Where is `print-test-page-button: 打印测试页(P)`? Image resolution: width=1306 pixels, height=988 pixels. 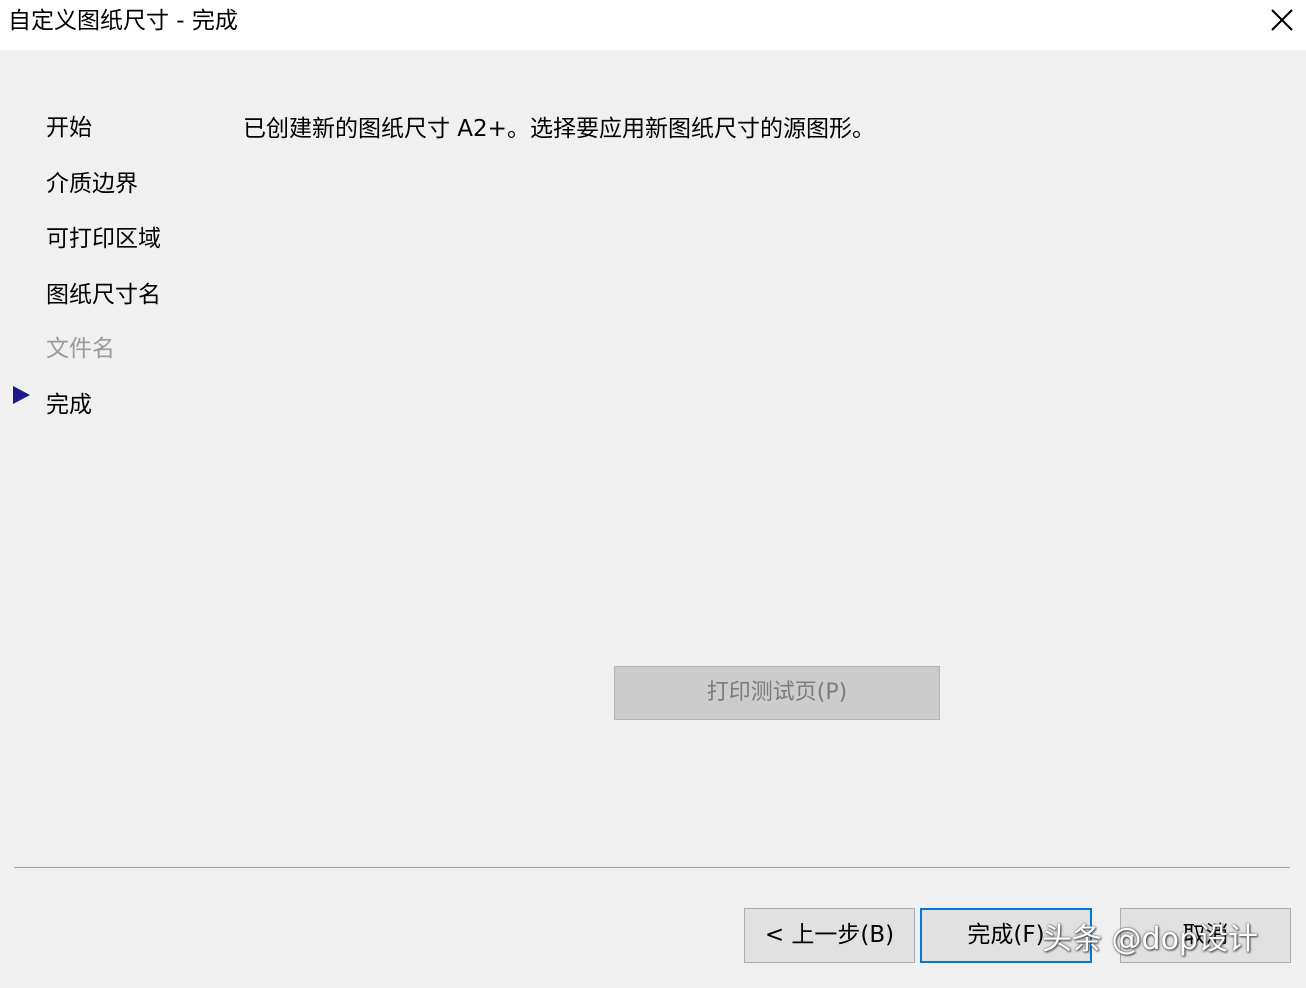 print-test-page-button: 打印测试页(P) is located at coordinates (777, 693).